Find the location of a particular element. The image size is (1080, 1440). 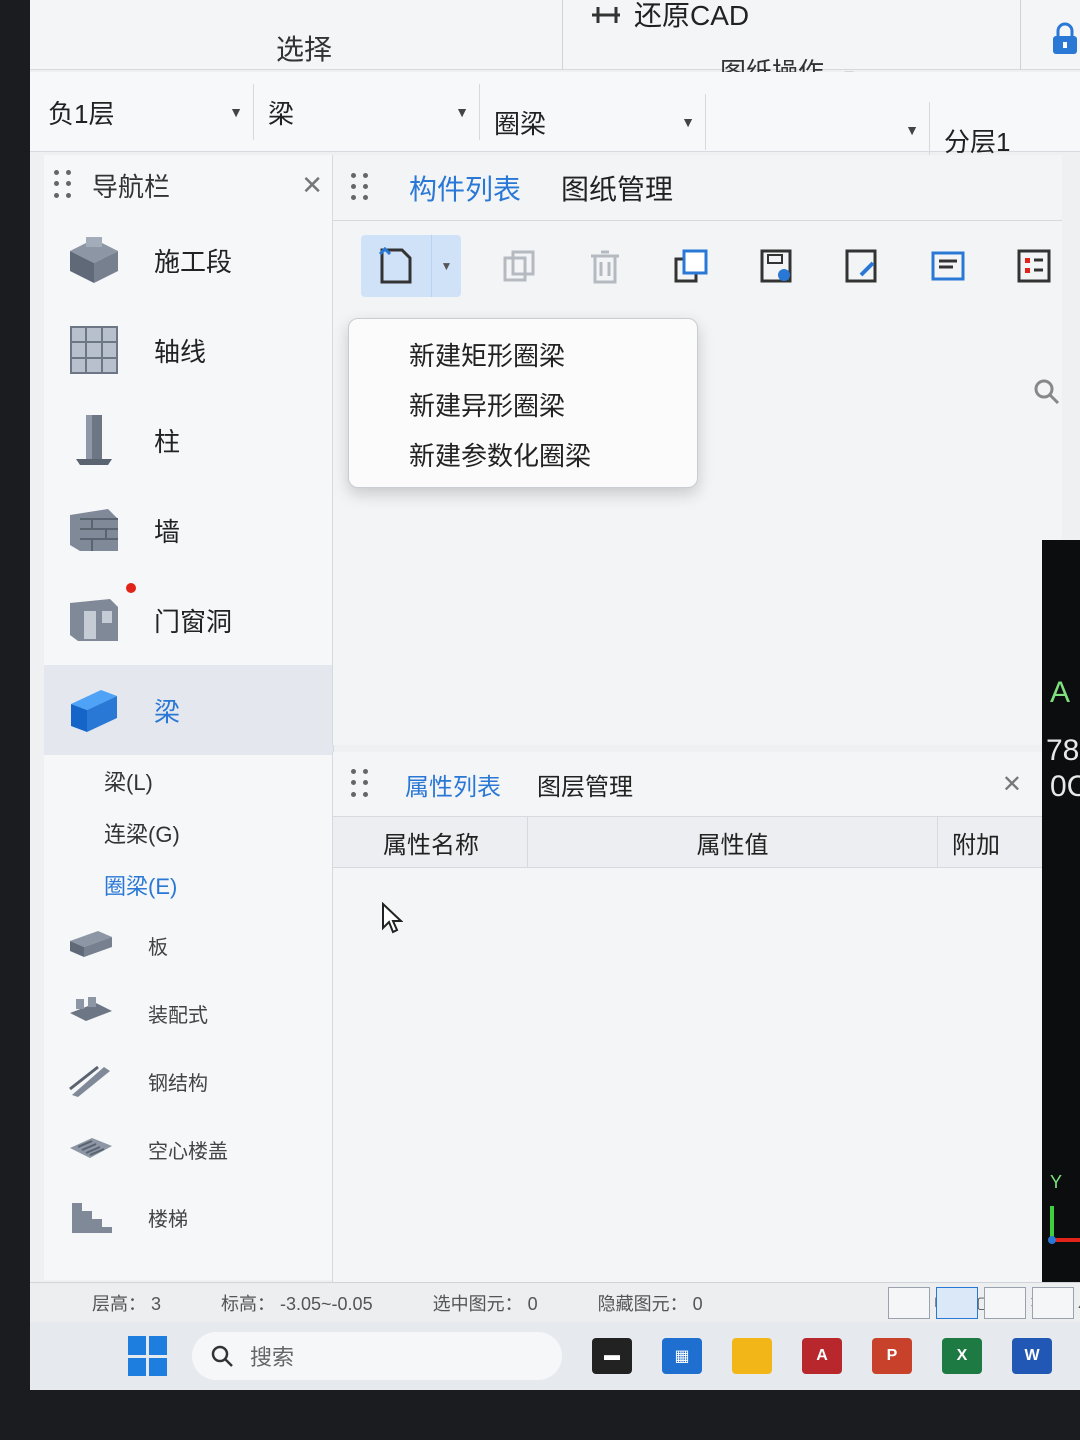

list-button is located at coordinates (1034, 266).